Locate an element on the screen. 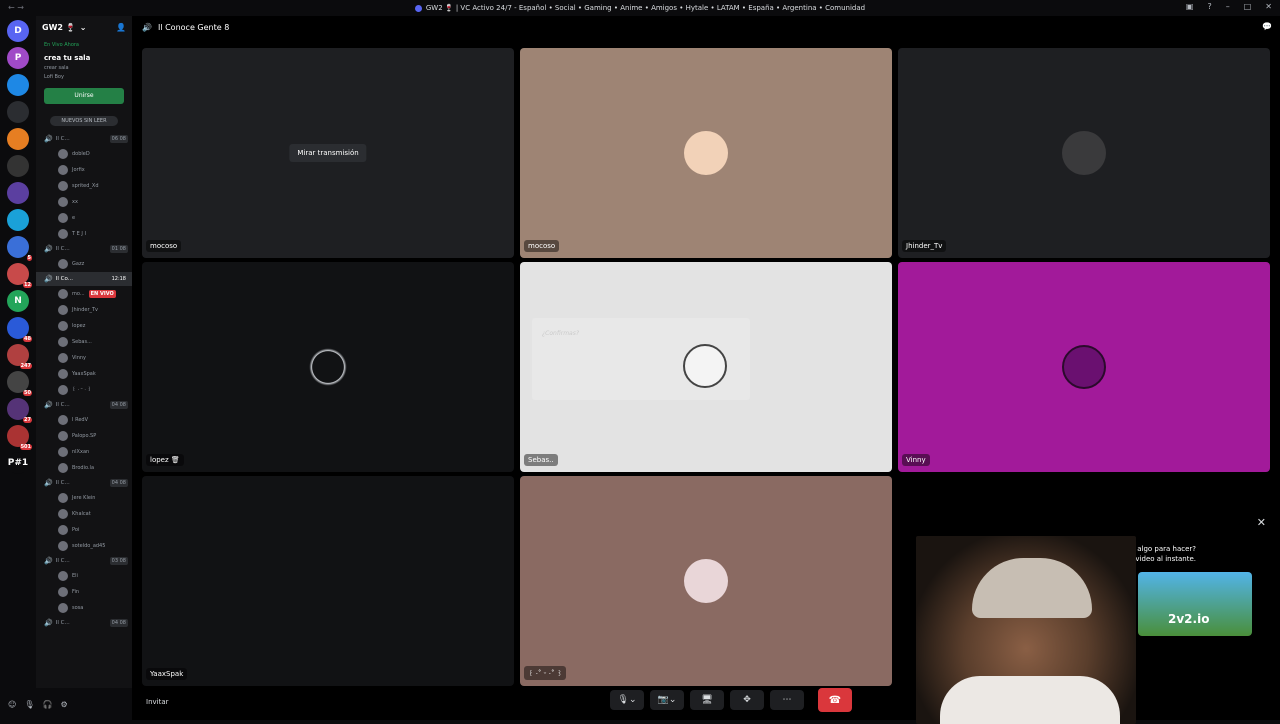  close-icon: ✕ is located at coordinates (1261, 522).